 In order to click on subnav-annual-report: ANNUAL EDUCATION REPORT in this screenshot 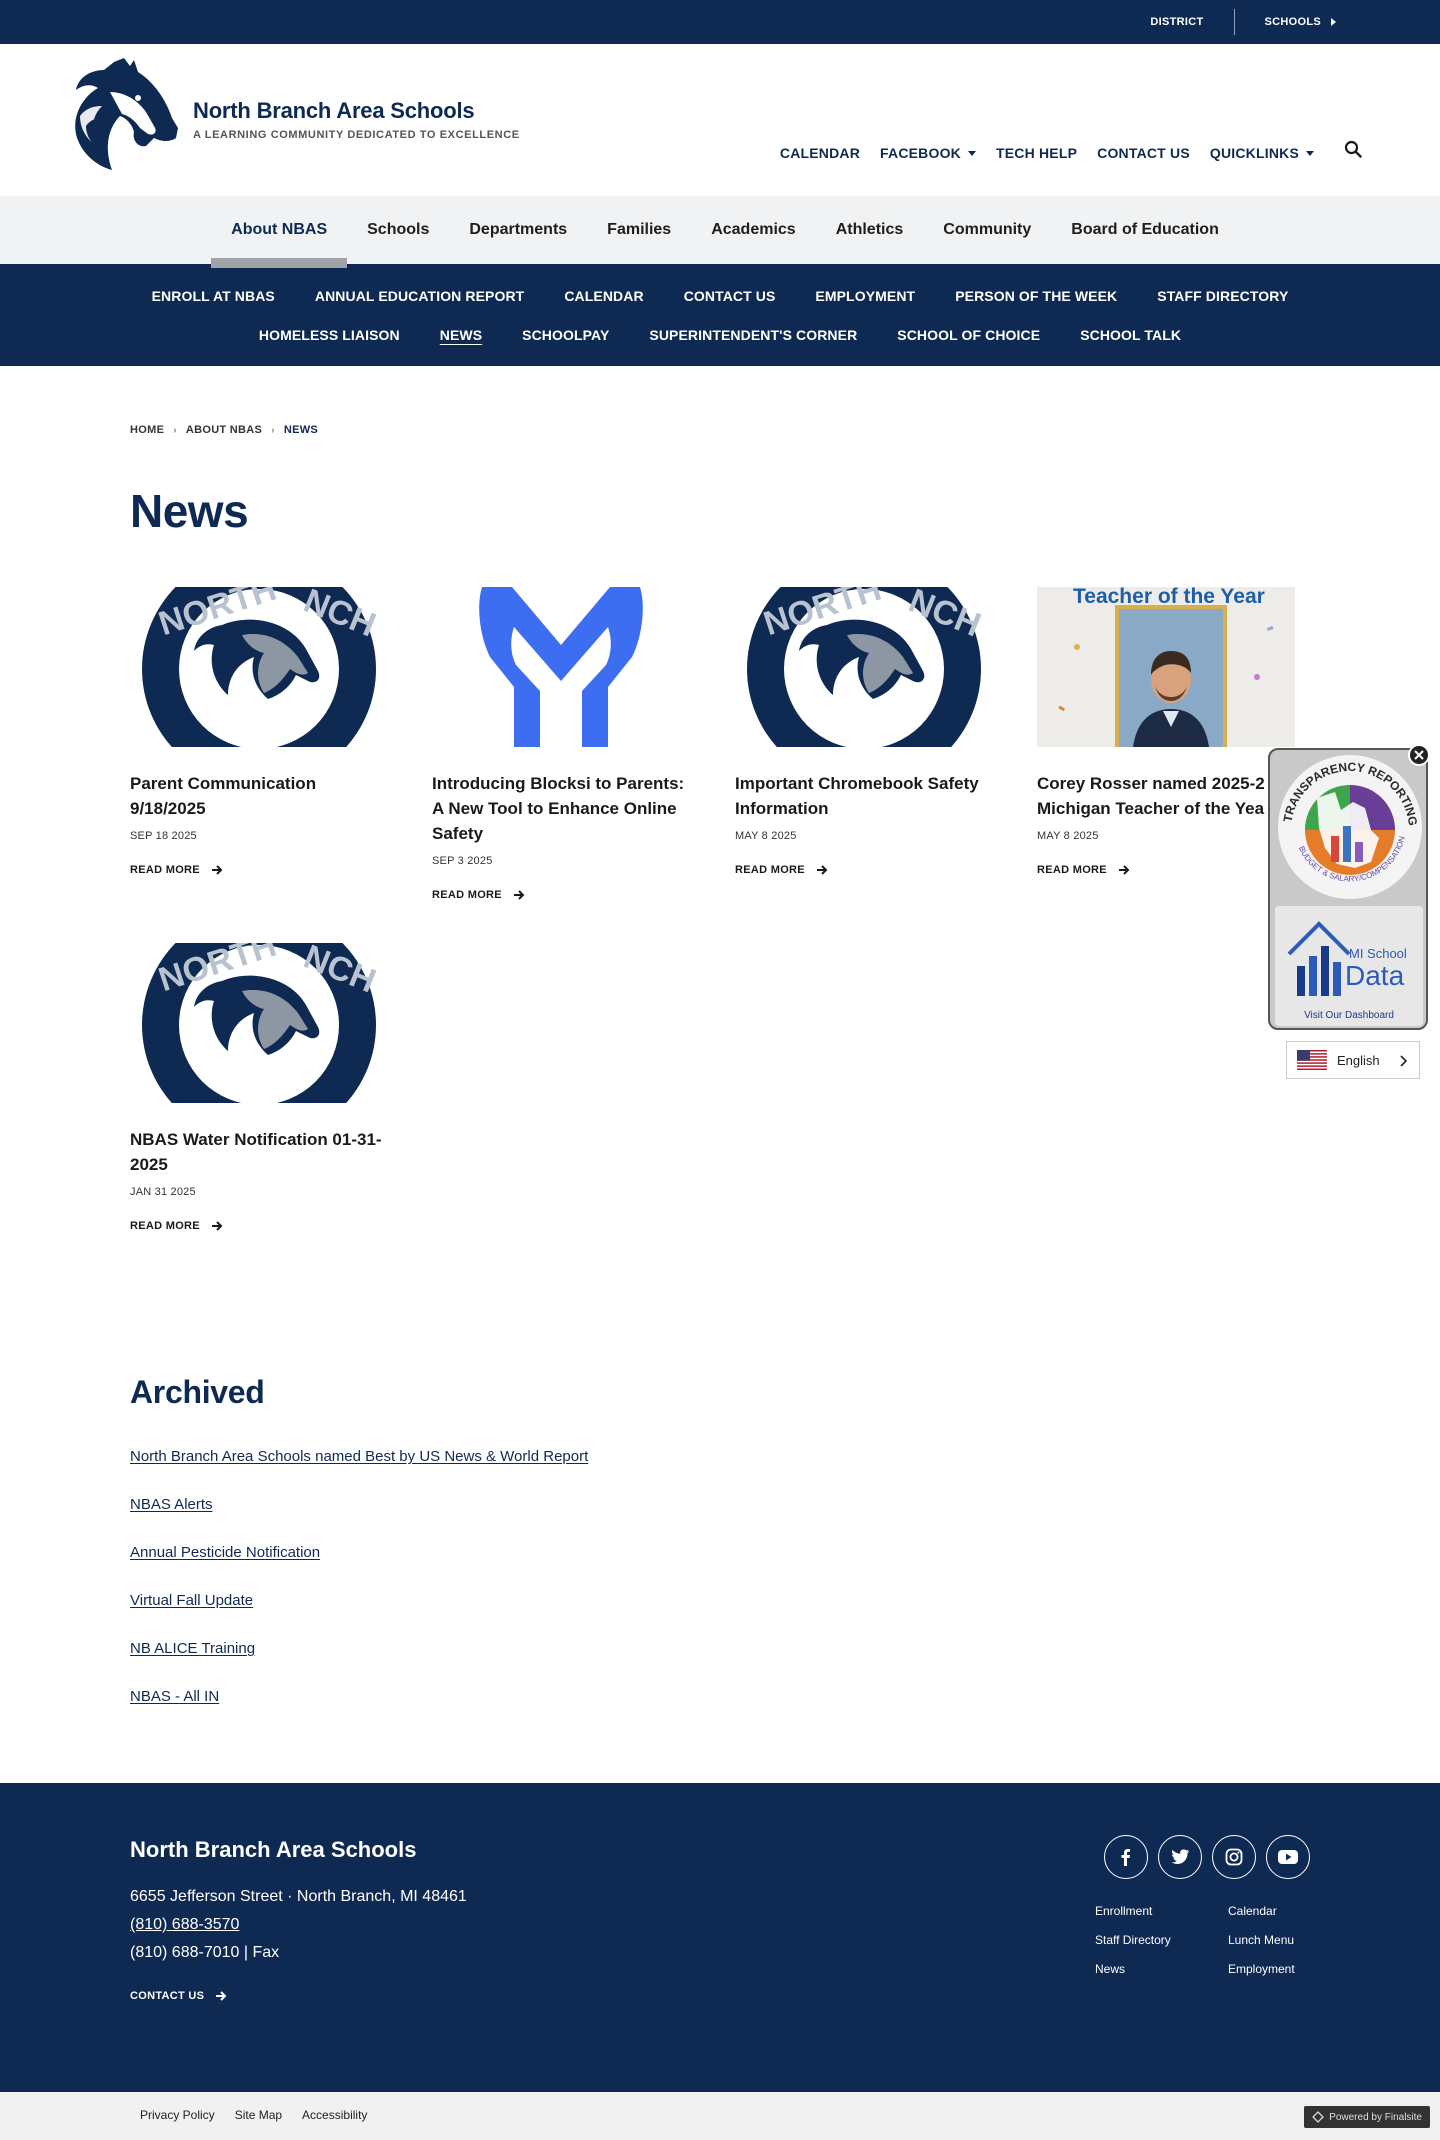, I will do `click(419, 296)`.